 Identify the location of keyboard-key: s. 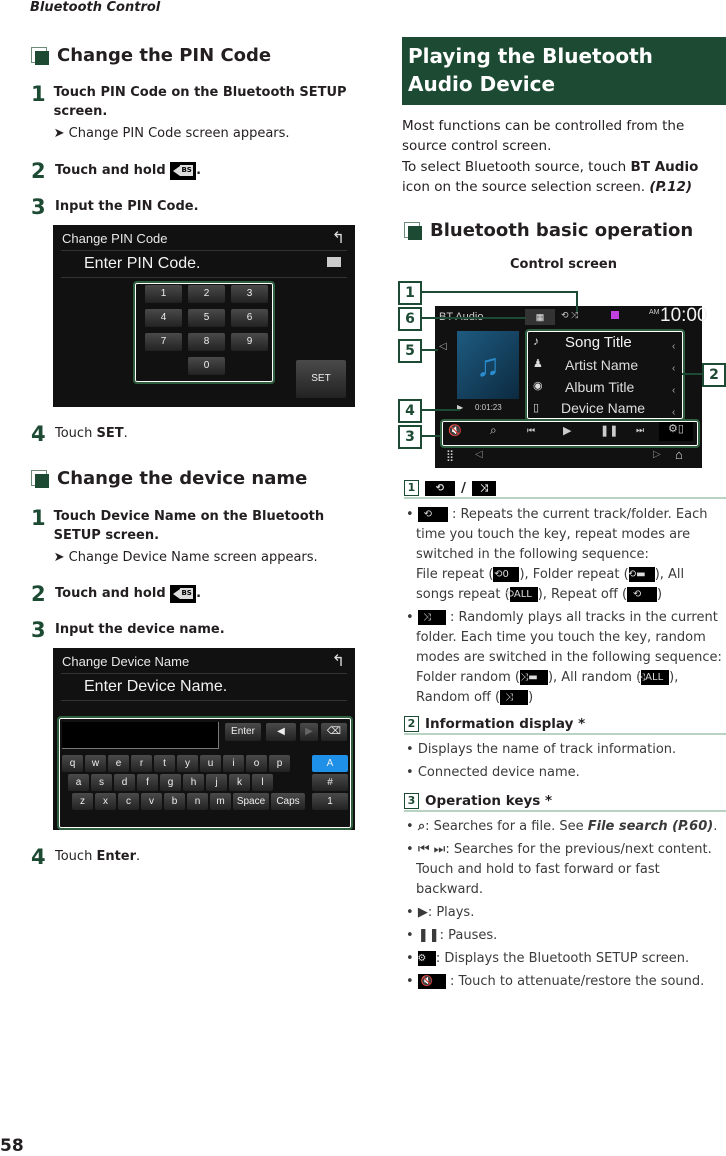
(101, 782).